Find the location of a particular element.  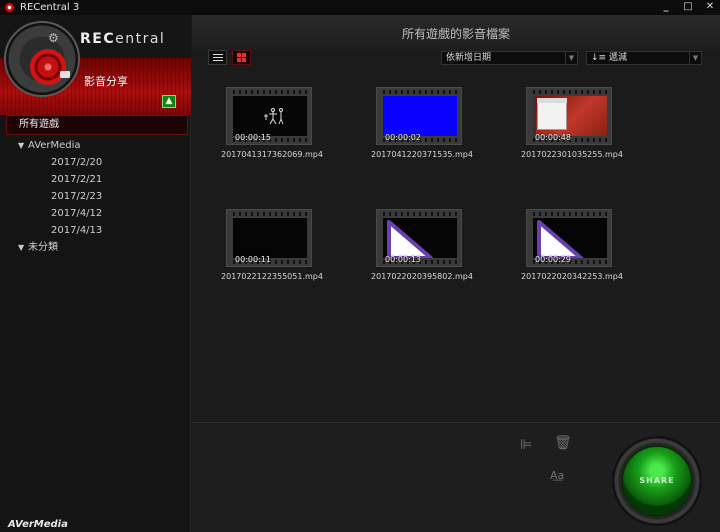

video-thumbnail: 00:00:13 is located at coordinates (419, 238).